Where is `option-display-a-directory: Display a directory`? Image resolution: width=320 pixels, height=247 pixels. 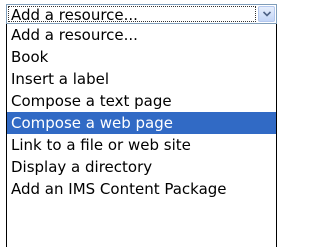
option-display-a-directory: Display a directory is located at coordinates (141, 167).